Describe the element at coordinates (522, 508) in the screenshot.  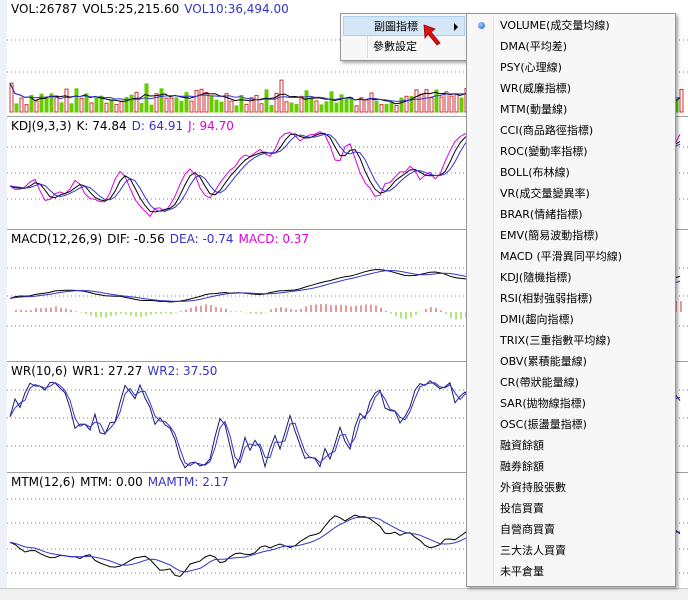
I see `submenu-item-label: 投信買賣` at that location.